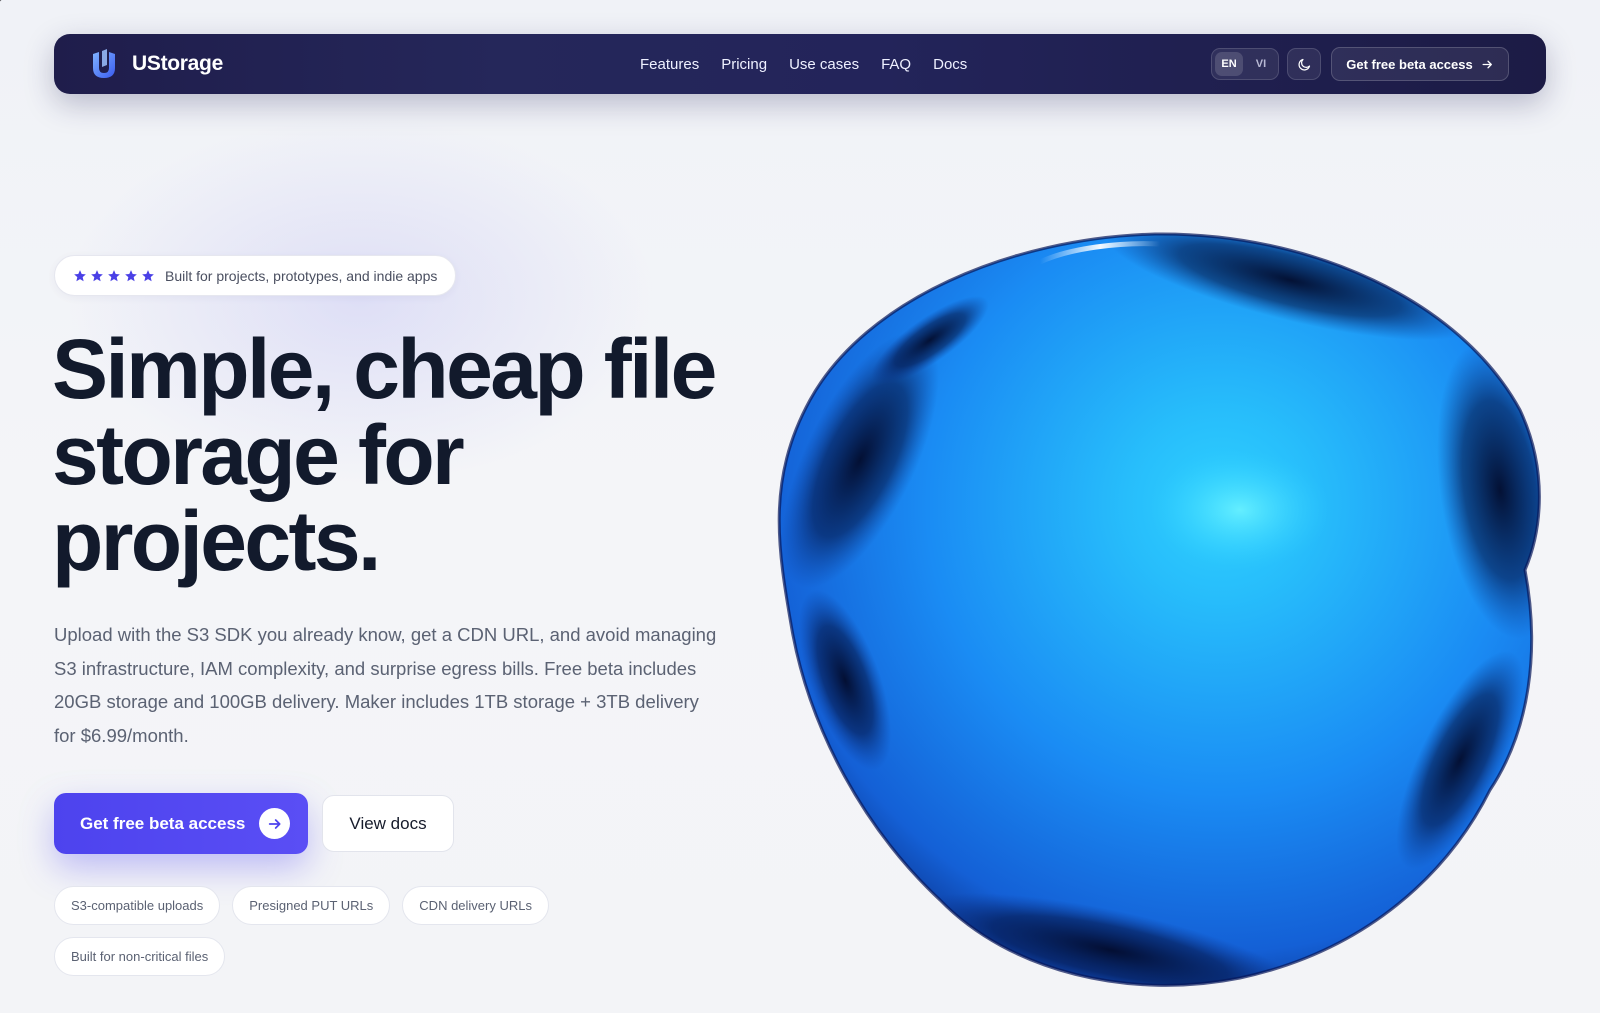  Describe the element at coordinates (950, 64) in the screenshot. I see `nav-link-docs: Docs` at that location.